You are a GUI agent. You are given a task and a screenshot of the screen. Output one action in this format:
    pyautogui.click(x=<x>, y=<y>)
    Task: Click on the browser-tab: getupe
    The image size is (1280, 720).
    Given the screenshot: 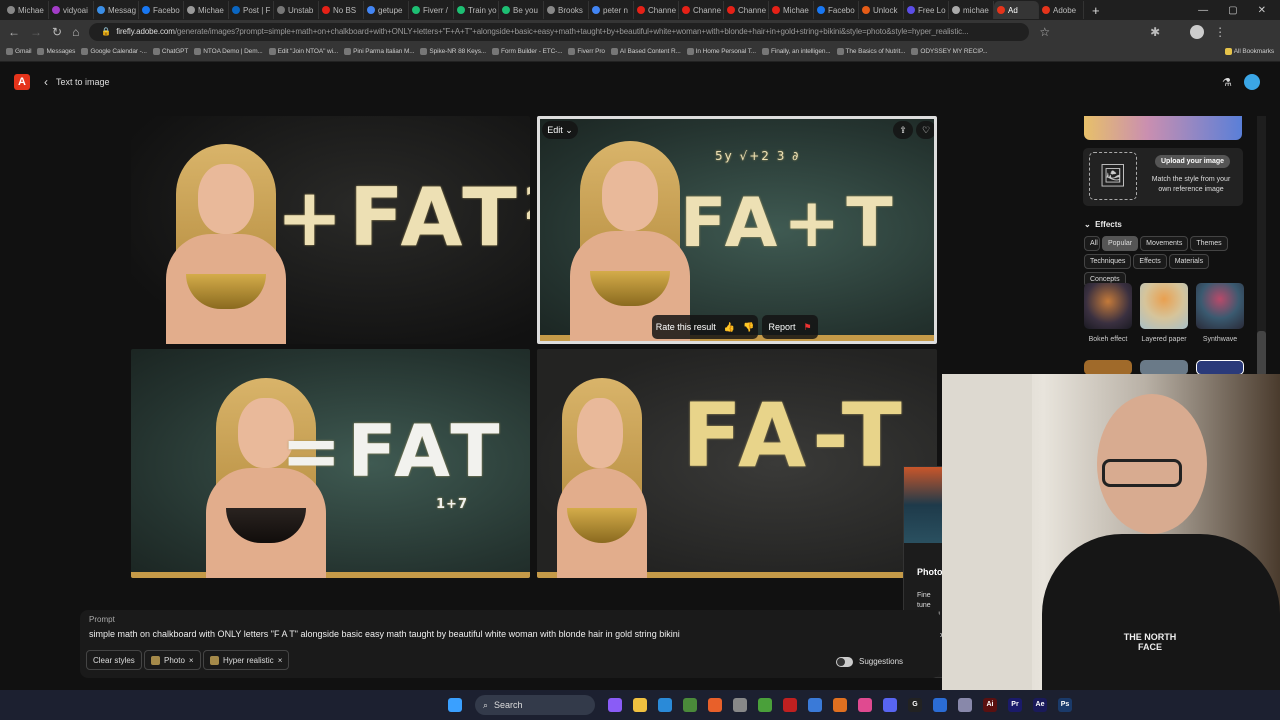 What is the action you would take?
    pyautogui.click(x=386, y=10)
    